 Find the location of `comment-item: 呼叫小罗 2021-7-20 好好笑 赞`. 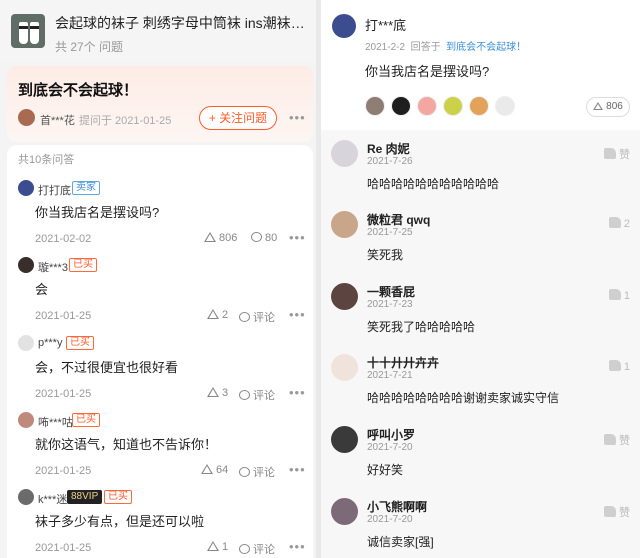

comment-item: 呼叫小罗 2021-7-20 好好笑 赞 is located at coordinates (480, 451).